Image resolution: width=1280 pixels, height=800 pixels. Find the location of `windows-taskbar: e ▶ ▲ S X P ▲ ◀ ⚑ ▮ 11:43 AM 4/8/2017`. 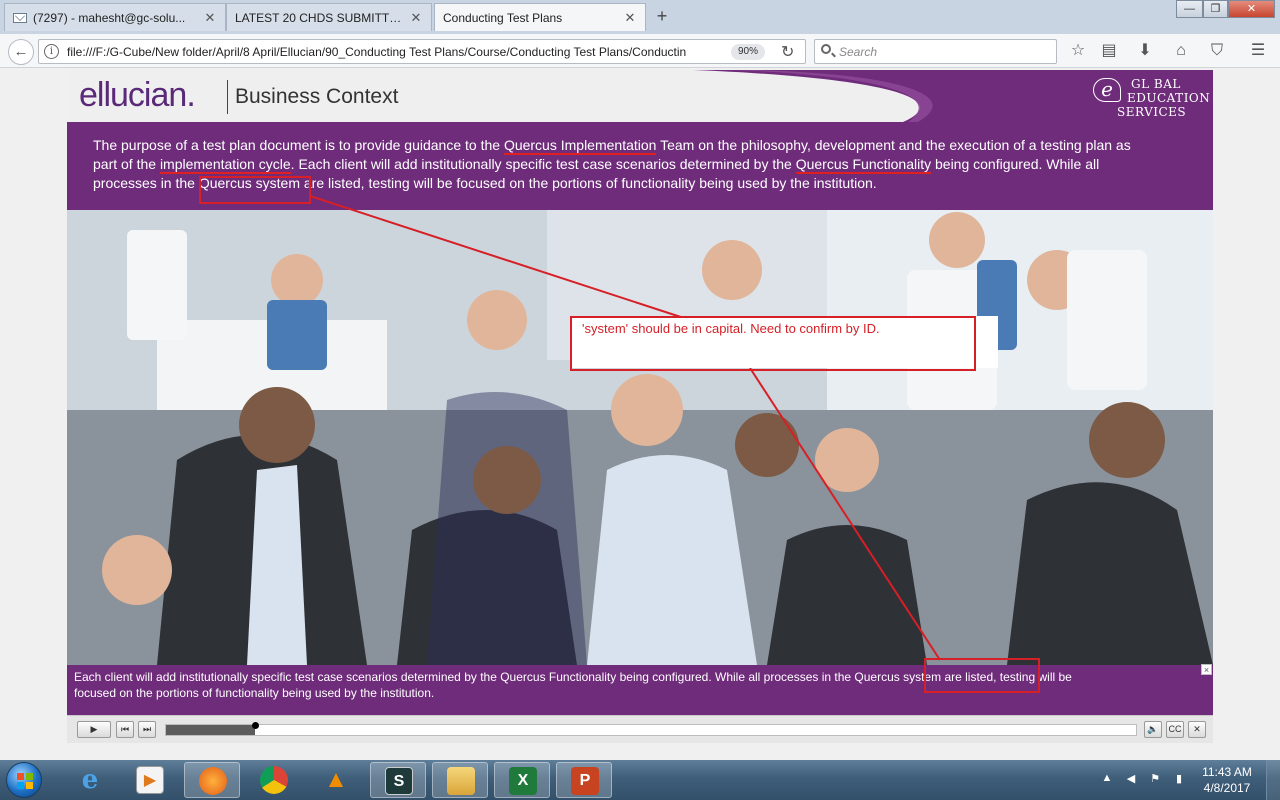

windows-taskbar: e ▶ ▲ S X P ▲ ◀ ⚑ ▮ 11:43 AM 4/8/2017 is located at coordinates (640, 780).